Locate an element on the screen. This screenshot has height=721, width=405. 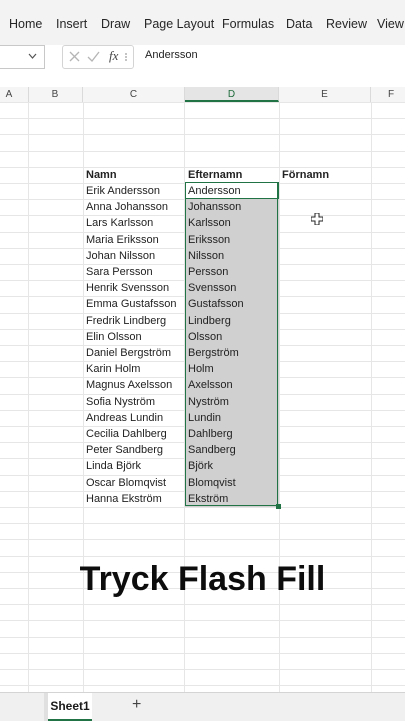
cell-efternamn: Dahlberg is located at coordinates (210, 434).